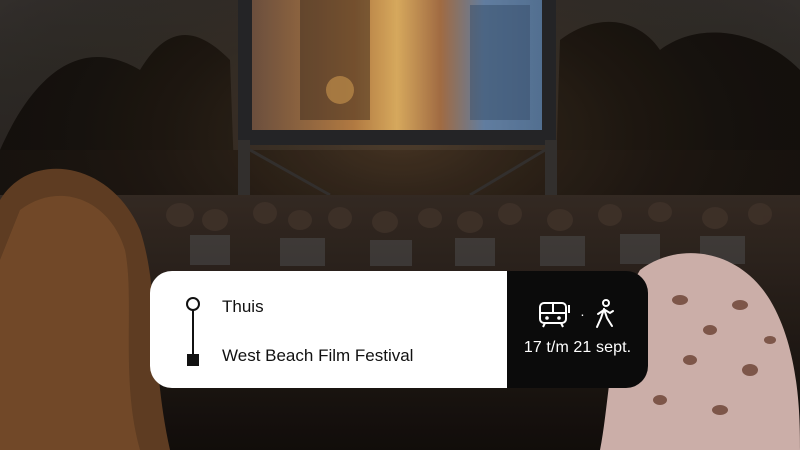 The width and height of the screenshot is (800, 450). I want to click on route-panel: Thuis West Beach Film Festival, so click(328, 329).